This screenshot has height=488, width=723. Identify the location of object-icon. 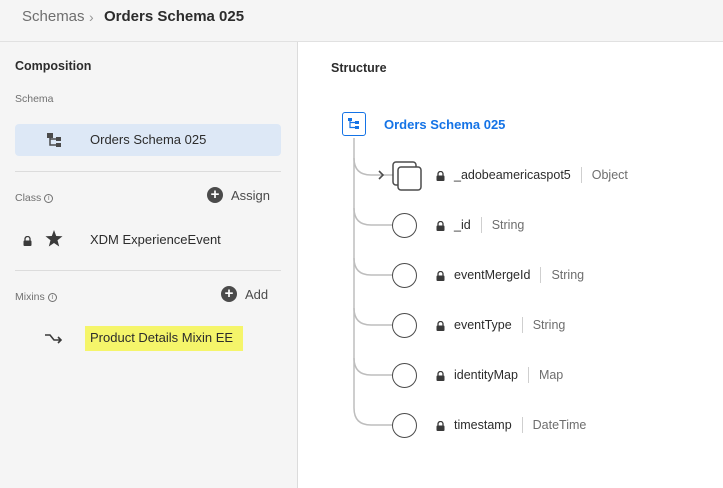
(407, 178).